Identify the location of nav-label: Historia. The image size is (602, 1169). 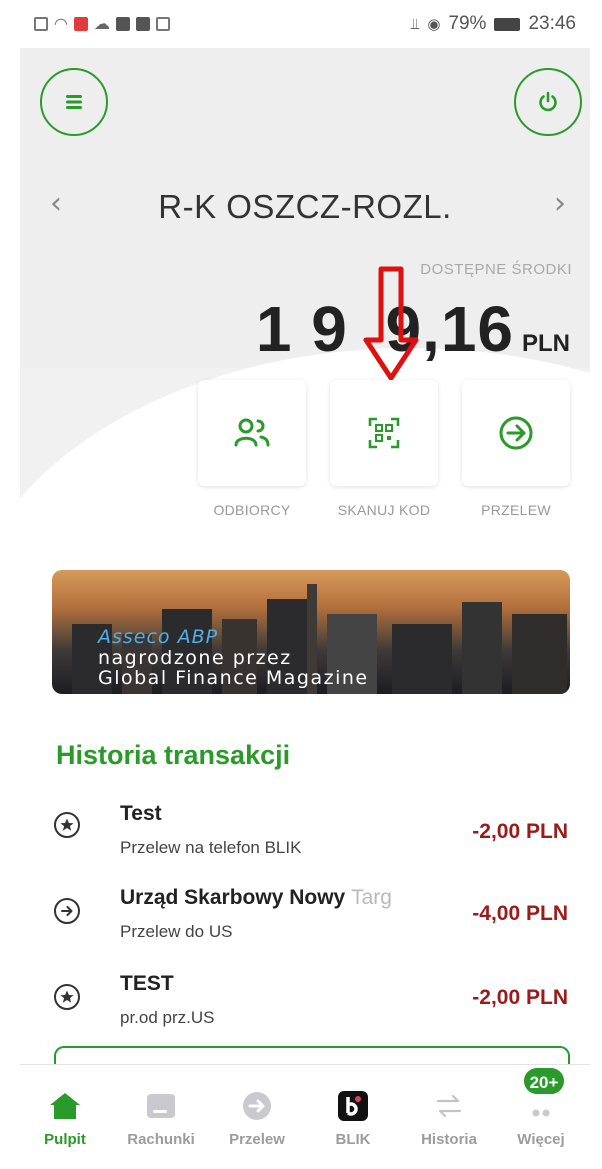
(449, 1139).